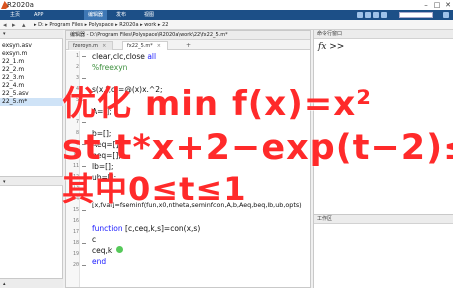 The width and height of the screenshot is (453, 288). What do you see at coordinates (360, 15) in the screenshot?
I see `save-icon` at bounding box center [360, 15].